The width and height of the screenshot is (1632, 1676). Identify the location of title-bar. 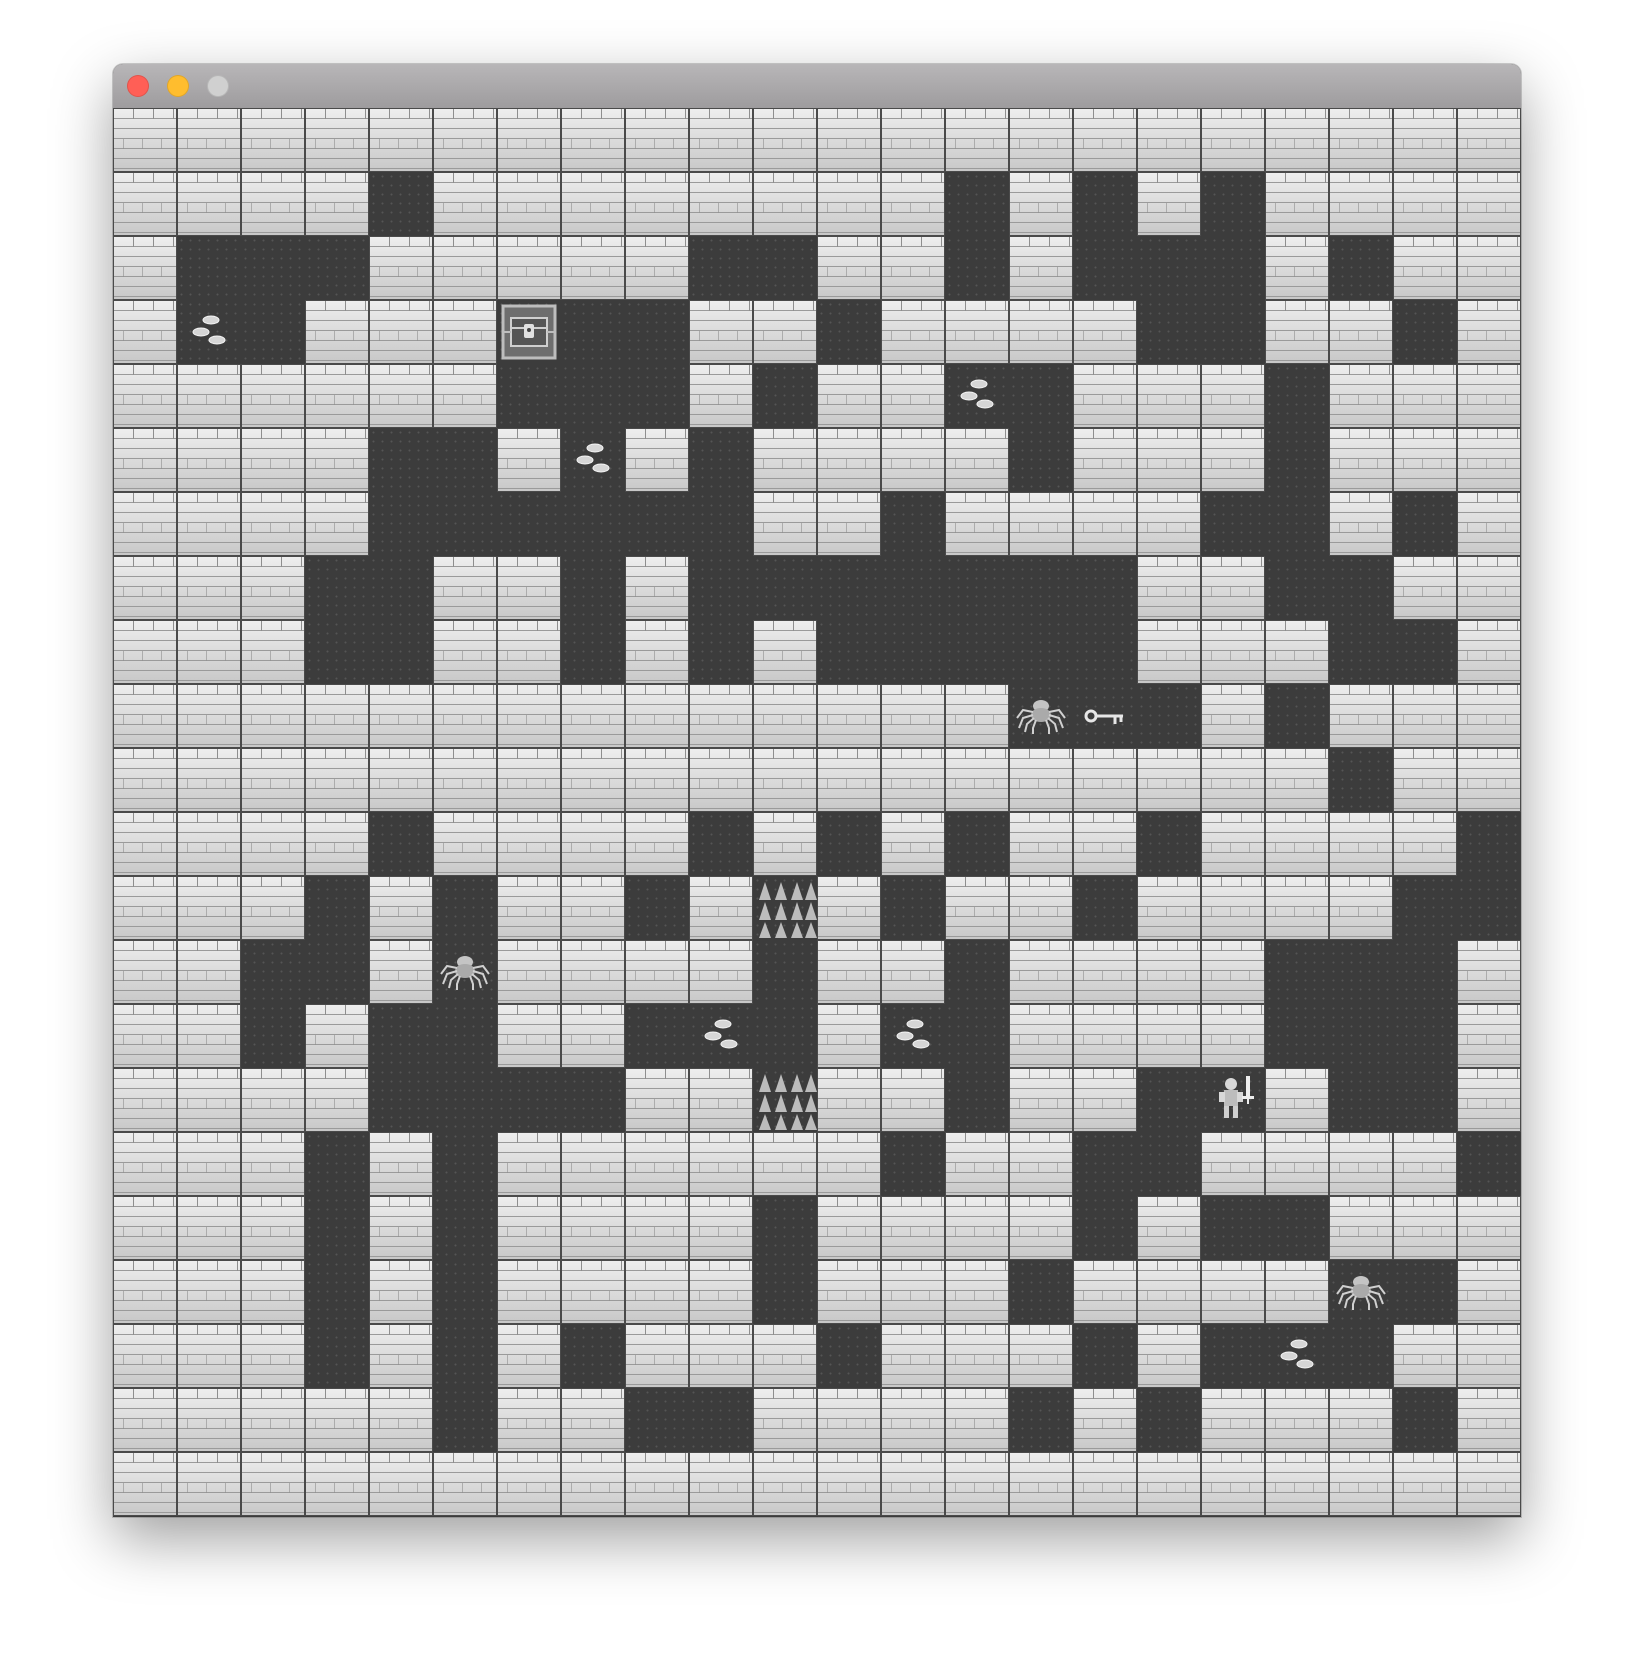
(817, 86).